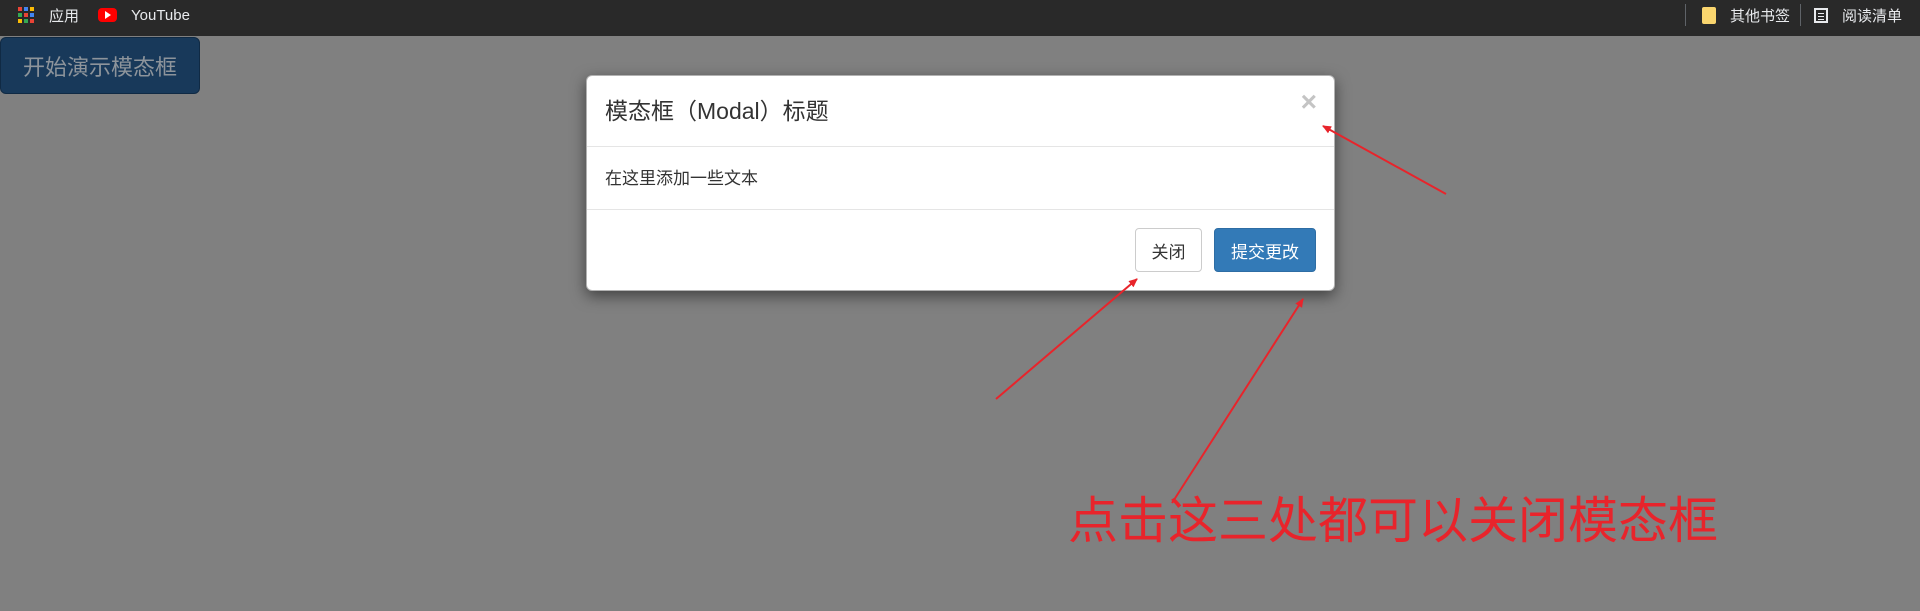  Describe the element at coordinates (26, 15) in the screenshot. I see `apps-grid-icon` at that location.